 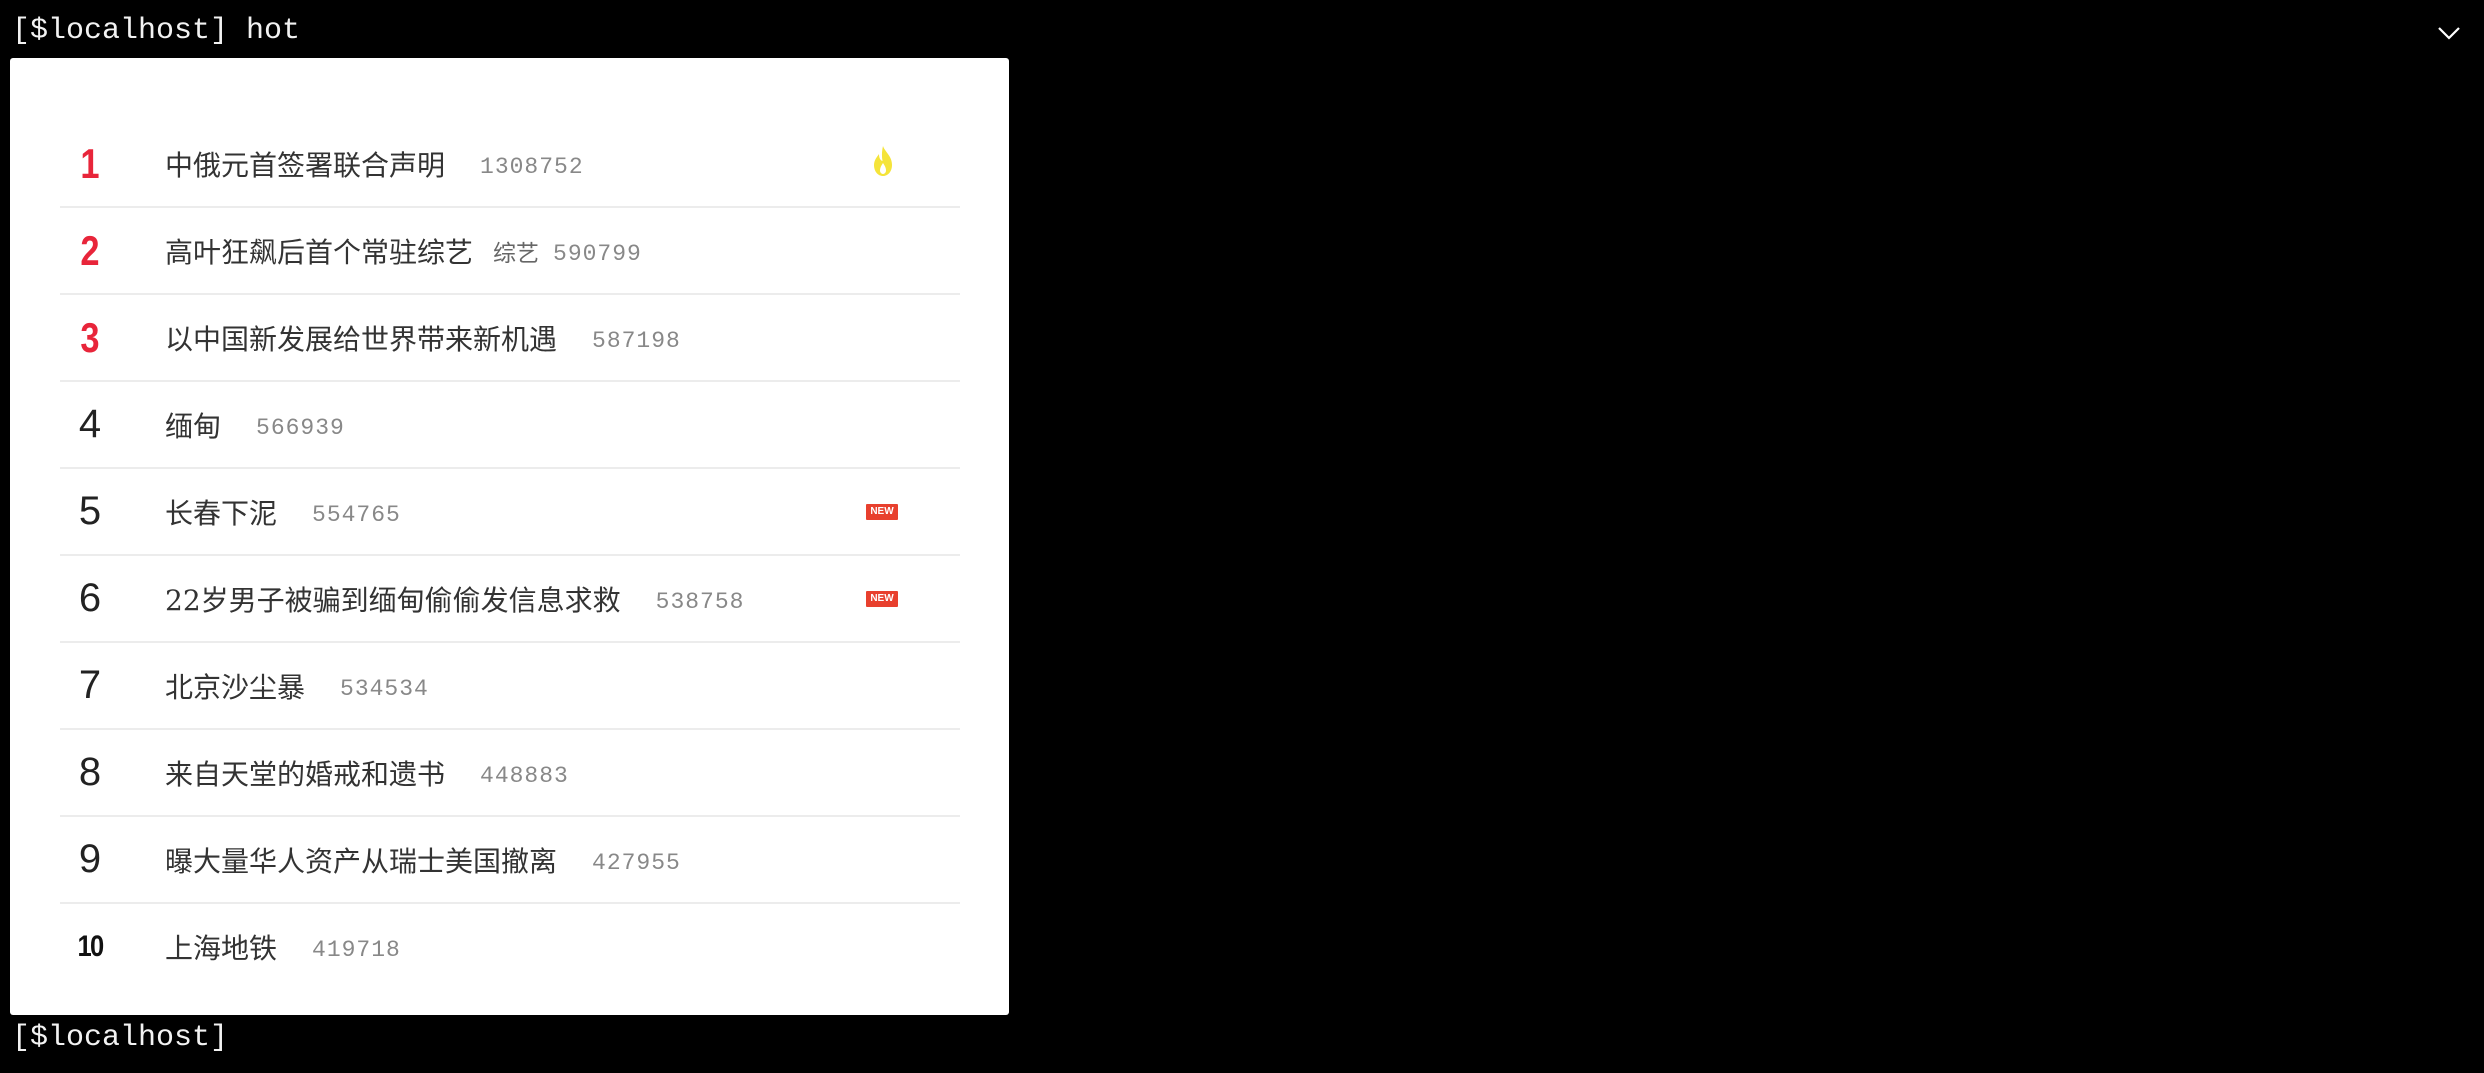 I want to click on hot-item-text: 北京沙尘暴 534534, so click(x=297, y=685).